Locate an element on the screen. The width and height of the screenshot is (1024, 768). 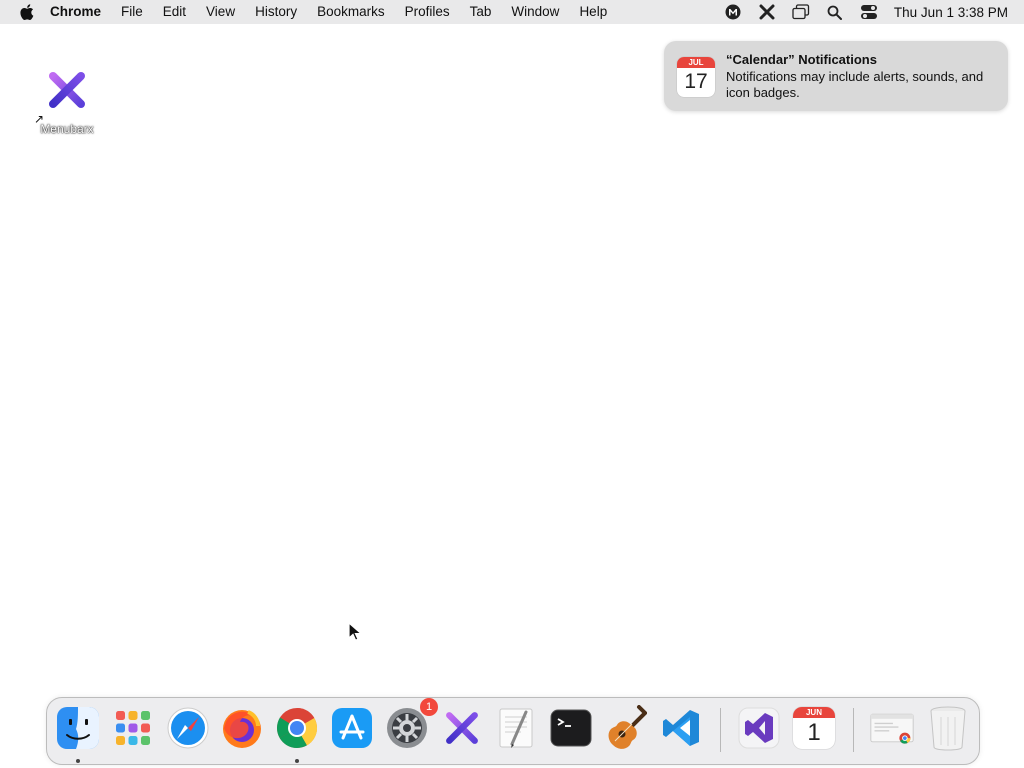
dock-garageband is located at coordinates (626, 728).